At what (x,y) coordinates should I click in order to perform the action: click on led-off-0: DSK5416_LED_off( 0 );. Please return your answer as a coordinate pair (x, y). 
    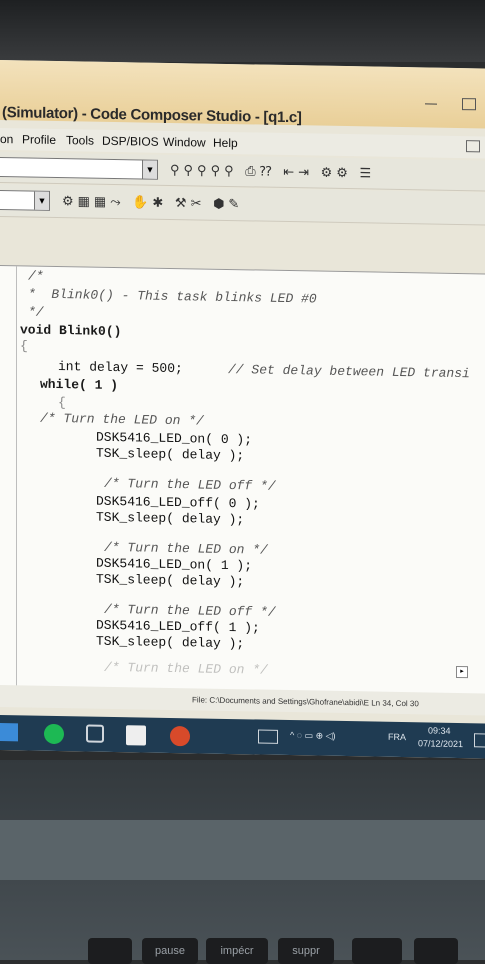
    Looking at the image, I should click on (178, 502).